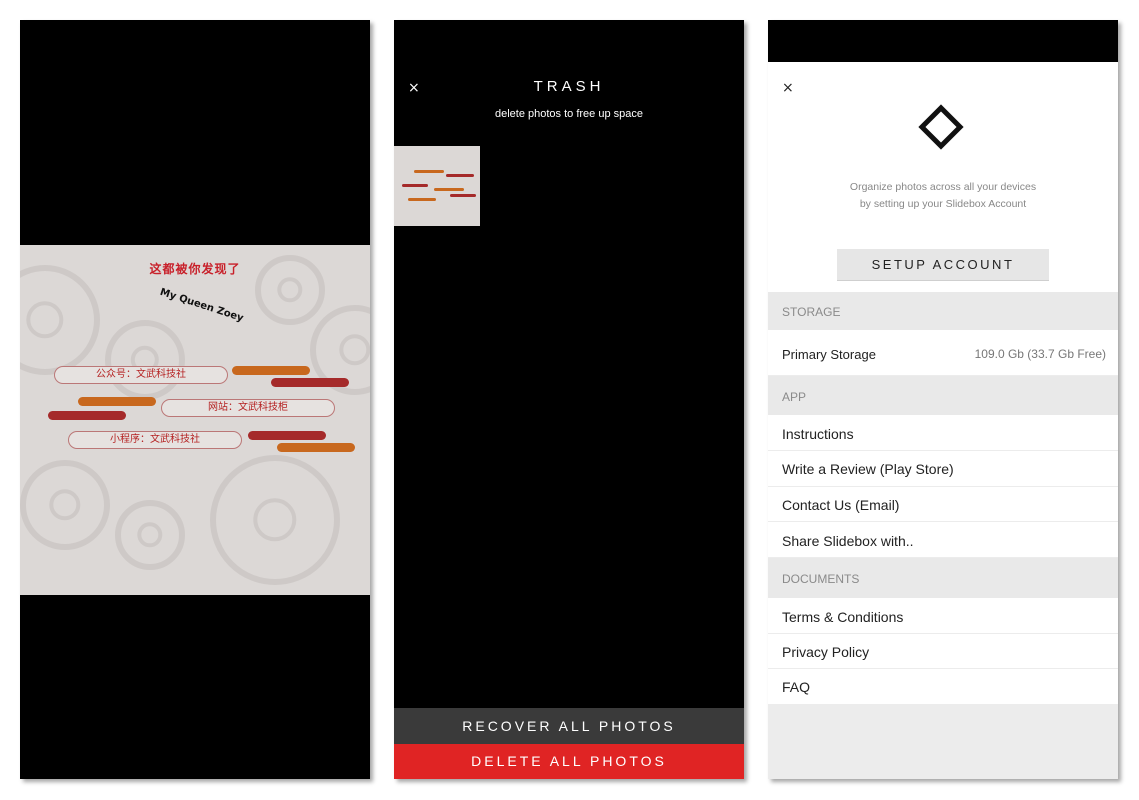  I want to click on trash-photo-thumbnail, so click(437, 186).